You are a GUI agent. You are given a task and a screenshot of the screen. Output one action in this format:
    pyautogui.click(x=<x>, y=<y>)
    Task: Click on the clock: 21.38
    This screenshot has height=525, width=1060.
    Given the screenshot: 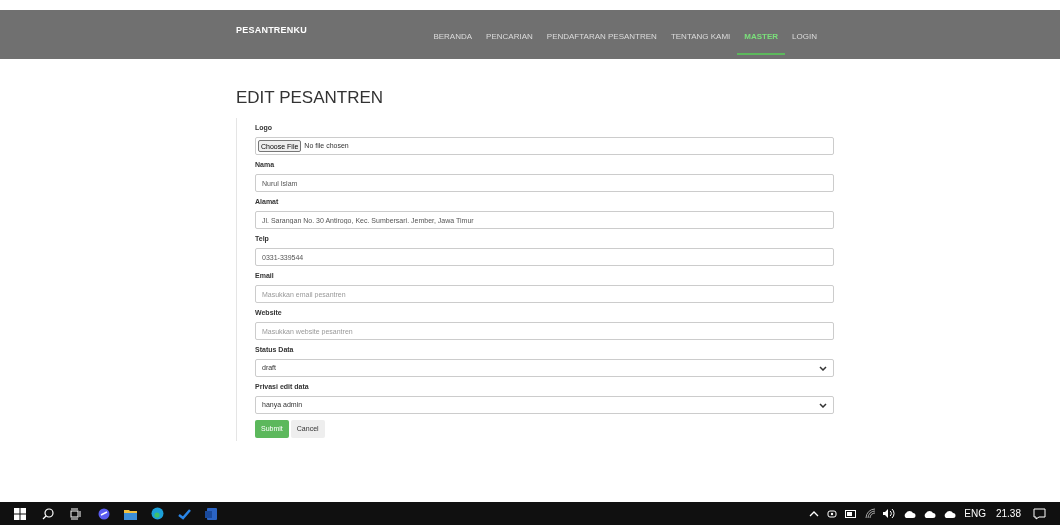 What is the action you would take?
    pyautogui.click(x=1008, y=513)
    